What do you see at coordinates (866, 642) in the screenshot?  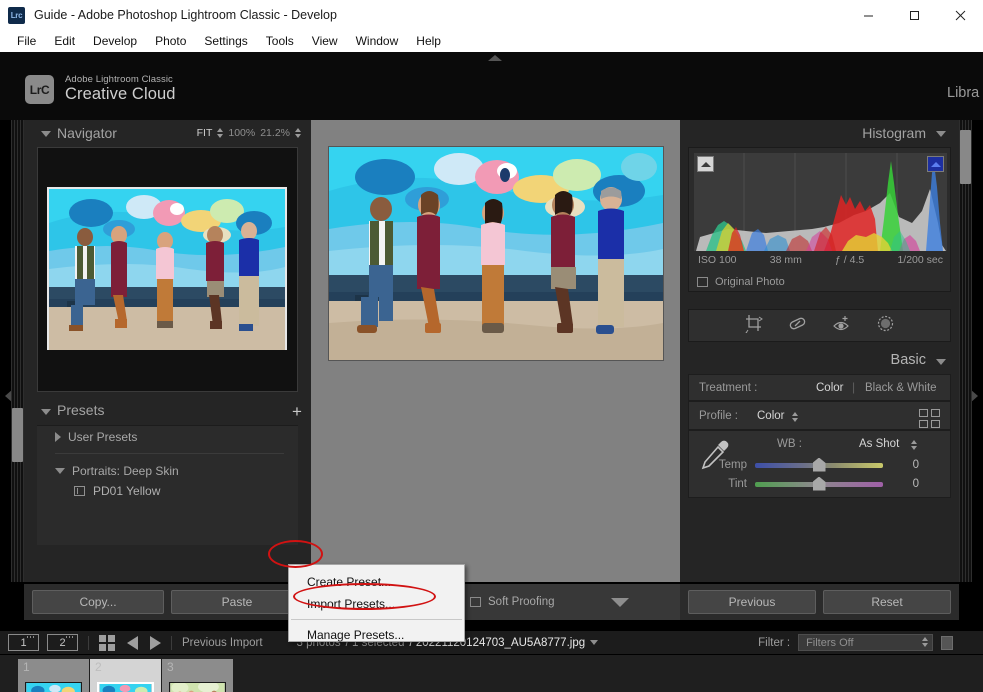 I see `filter-select: Filters Off` at bounding box center [866, 642].